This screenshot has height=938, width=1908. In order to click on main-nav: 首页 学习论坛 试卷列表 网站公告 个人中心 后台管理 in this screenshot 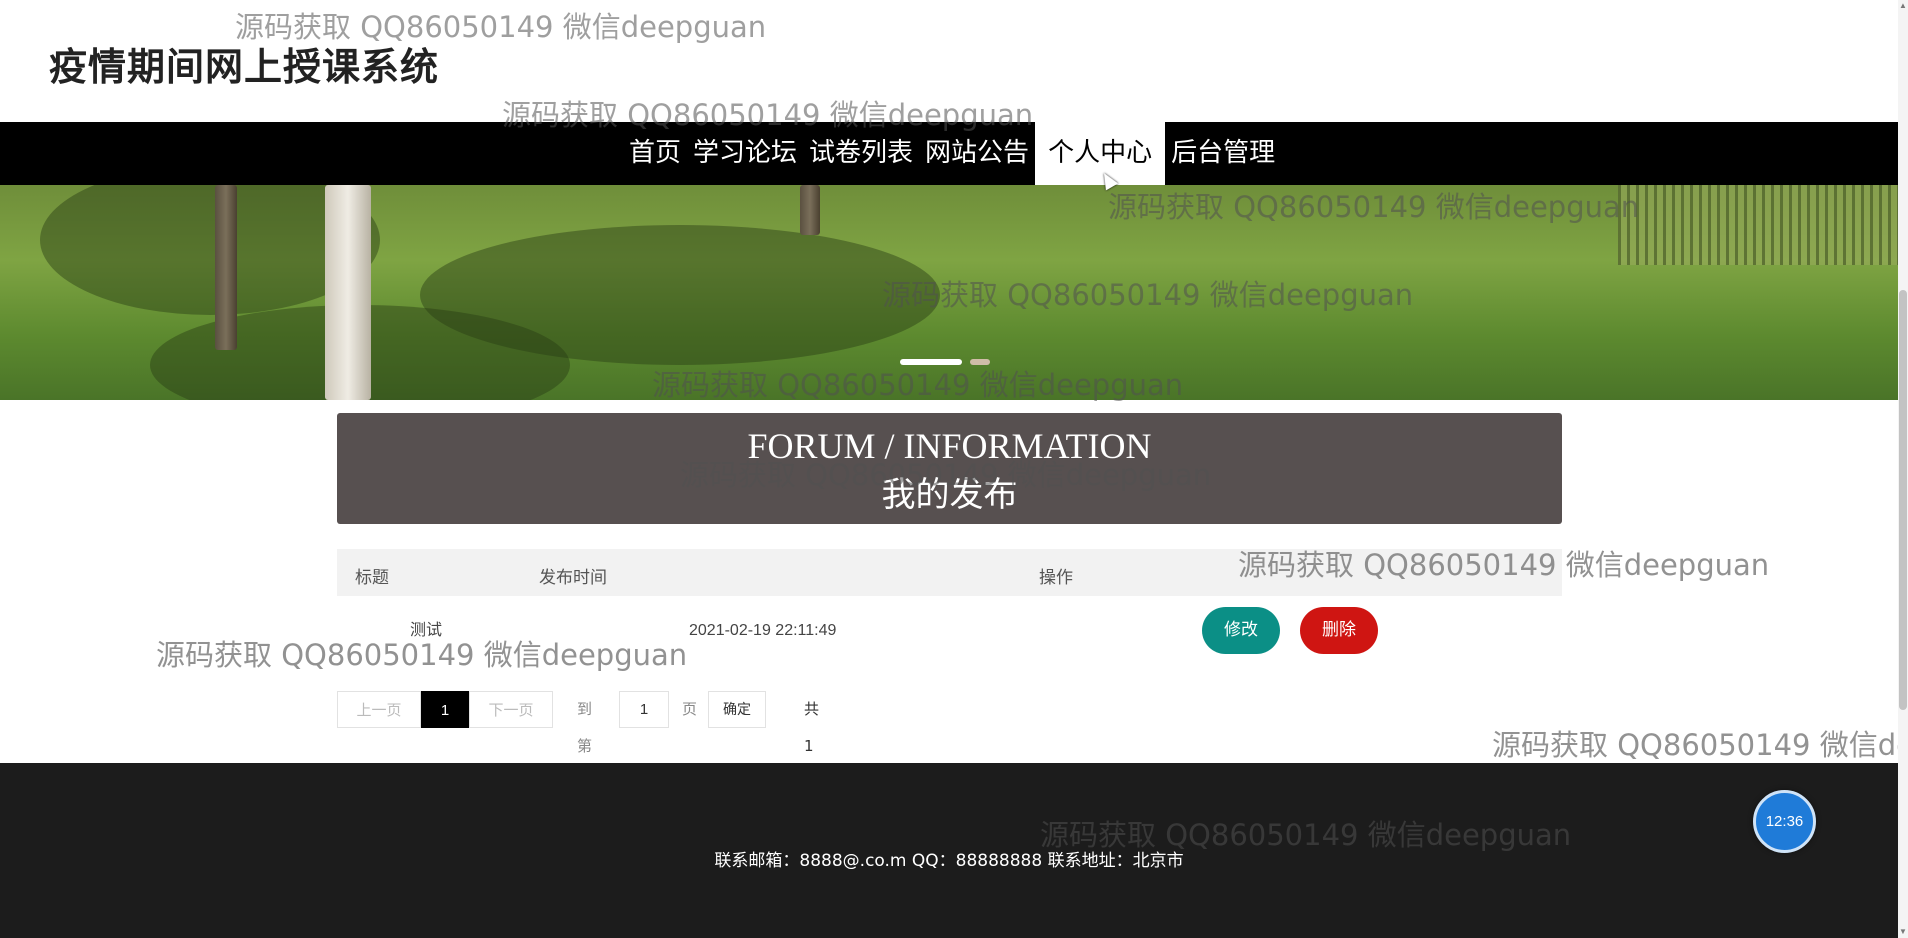, I will do `click(949, 153)`.